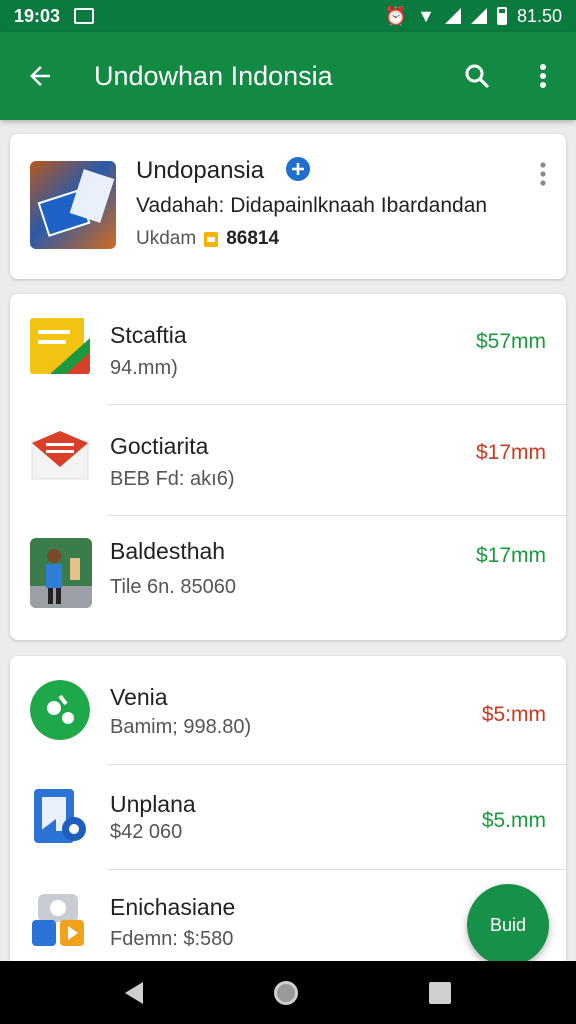 The width and height of the screenshot is (576, 1024). Describe the element at coordinates (60, 920) in the screenshot. I see `photos-app-icon` at that location.